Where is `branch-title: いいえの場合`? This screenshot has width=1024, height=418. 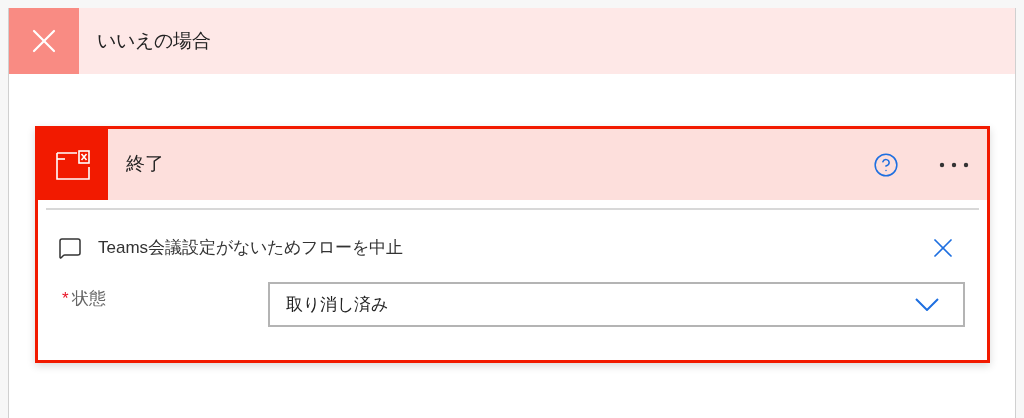
branch-title: いいえの場合 is located at coordinates (154, 40).